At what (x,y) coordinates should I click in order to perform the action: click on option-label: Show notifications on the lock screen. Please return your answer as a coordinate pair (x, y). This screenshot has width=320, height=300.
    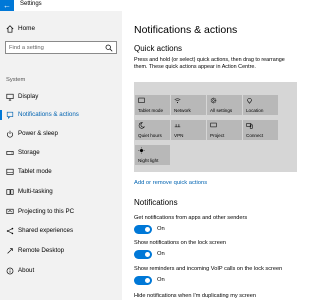
    Looking at the image, I should click on (180, 243).